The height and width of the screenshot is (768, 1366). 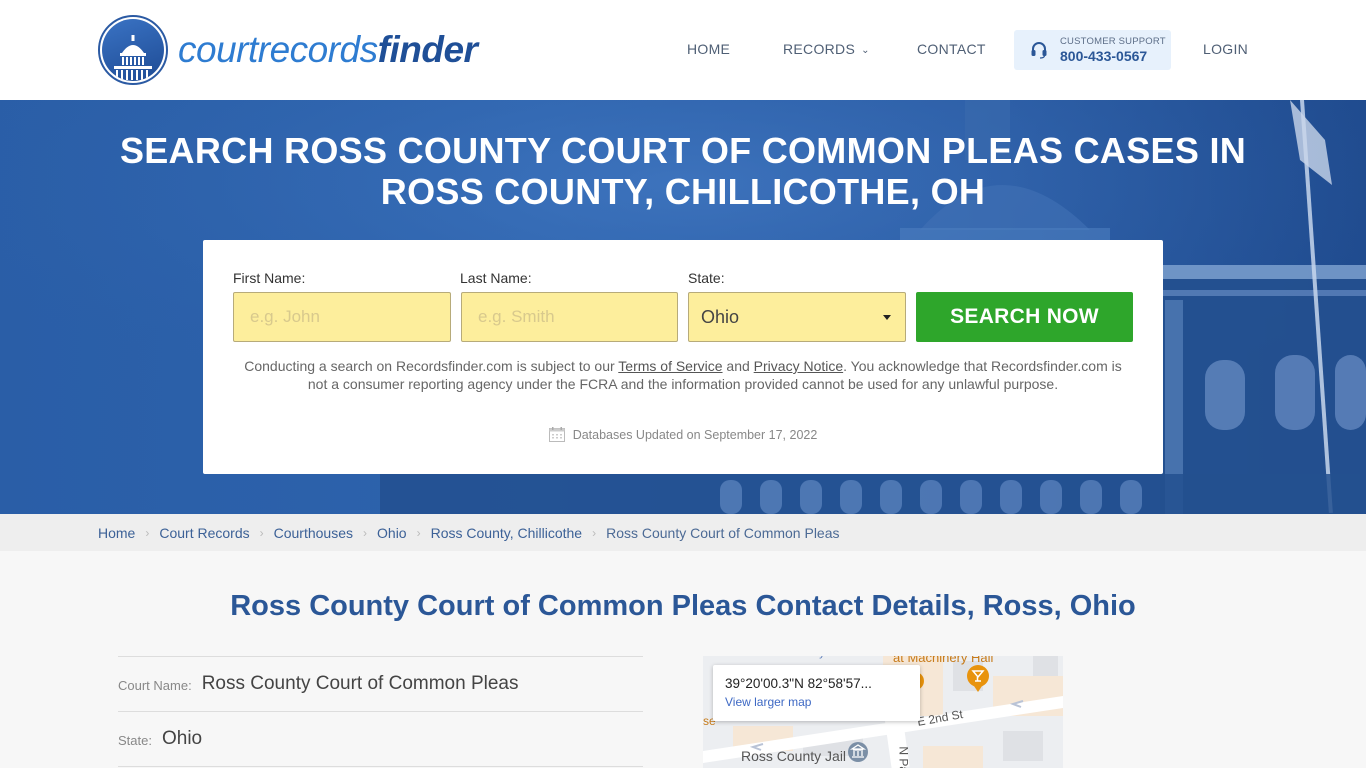 What do you see at coordinates (380, 738) in the screenshot?
I see `detail-row-state: State: Ohio` at bounding box center [380, 738].